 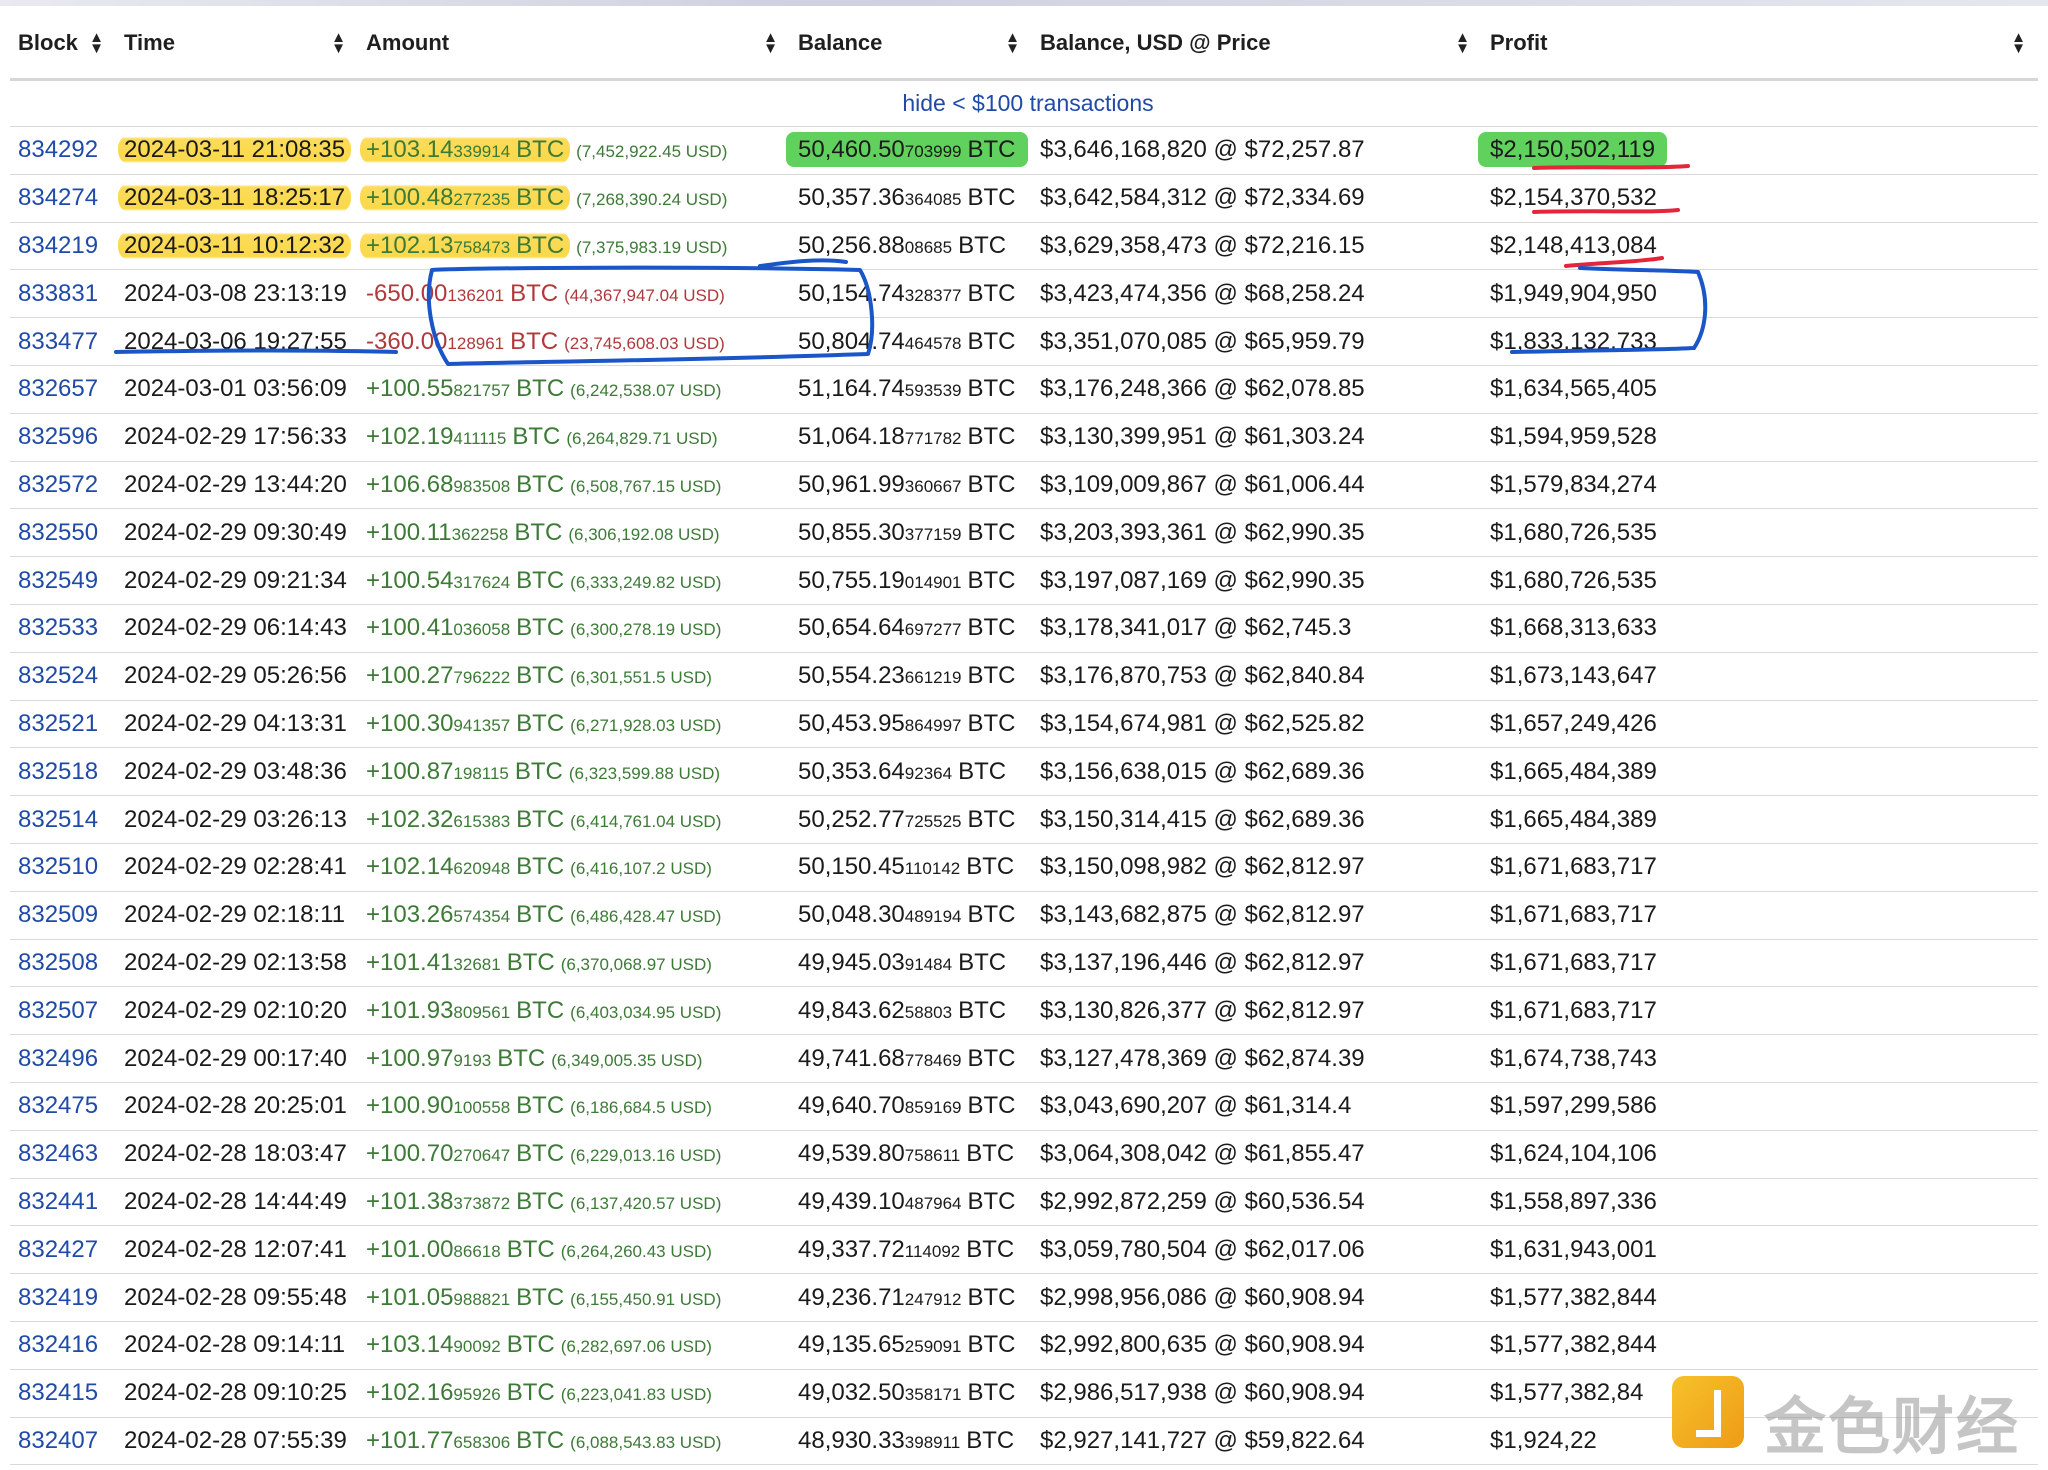 What do you see at coordinates (235, 245) in the screenshot?
I see `time-text: 2024-03-11 10:12:32` at bounding box center [235, 245].